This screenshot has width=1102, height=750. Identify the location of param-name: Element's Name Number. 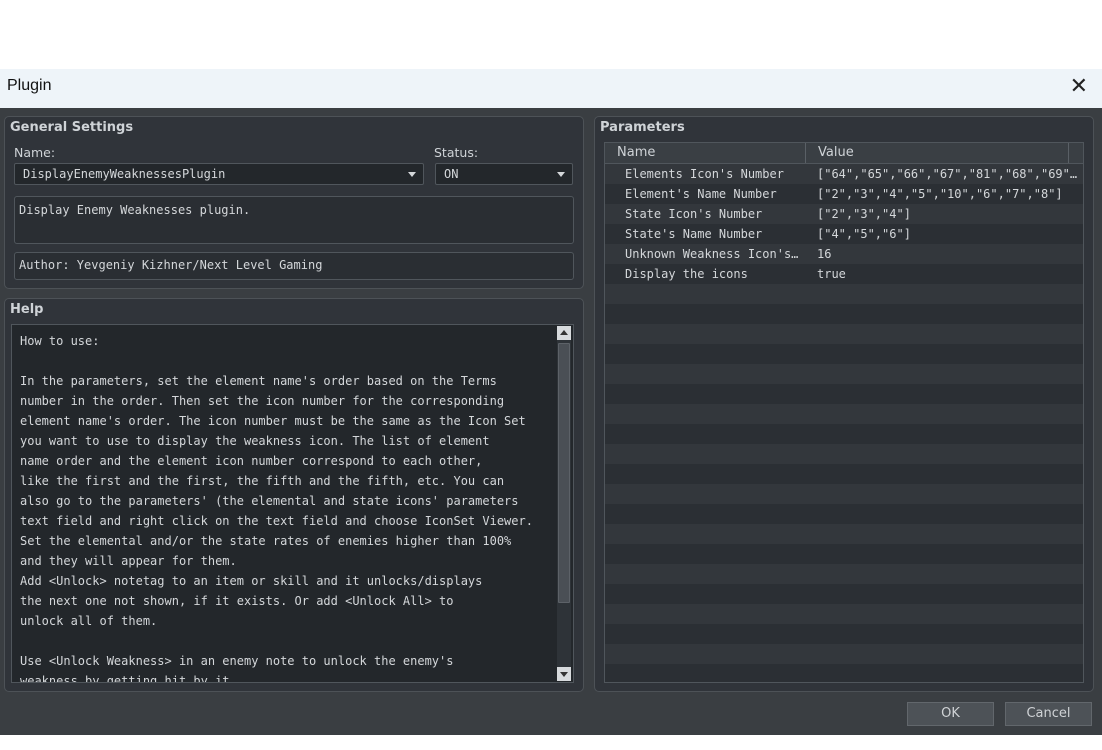
(701, 194).